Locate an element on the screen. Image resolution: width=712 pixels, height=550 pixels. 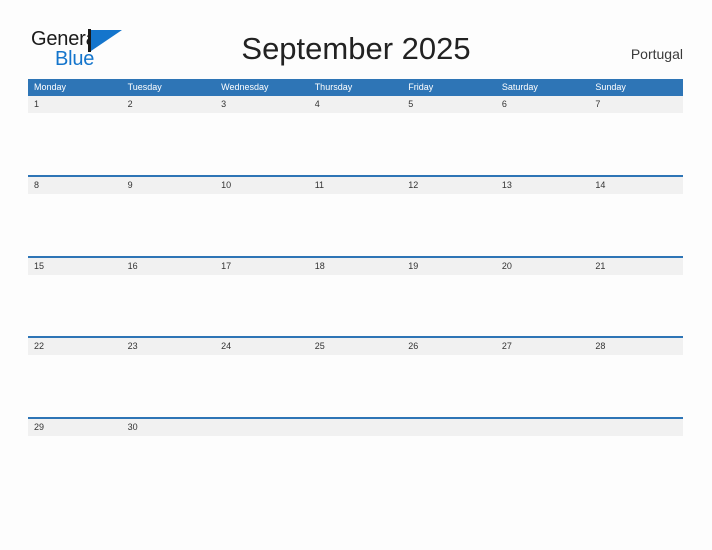
weekday-sunday: Sunday is located at coordinates (610, 87).